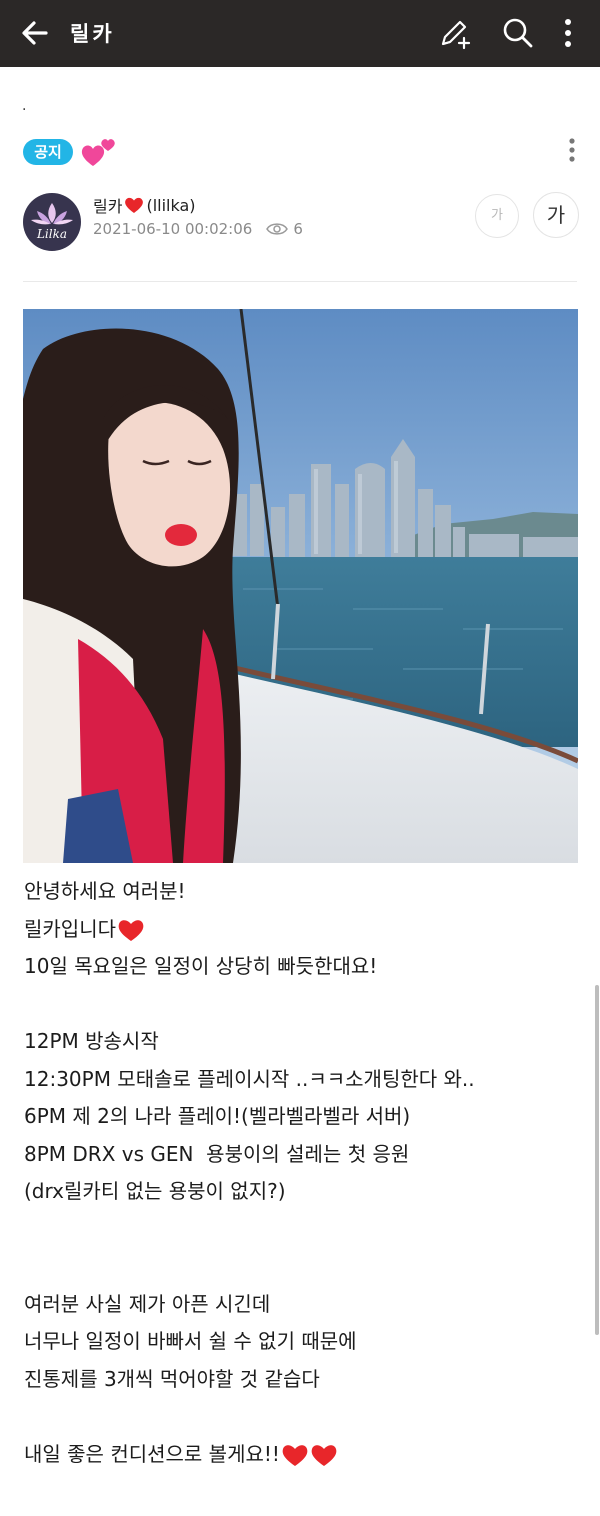 This screenshot has height=1516, width=600. What do you see at coordinates (105, 891) in the screenshot?
I see `body-line: 안녕하세요 여러분!` at bounding box center [105, 891].